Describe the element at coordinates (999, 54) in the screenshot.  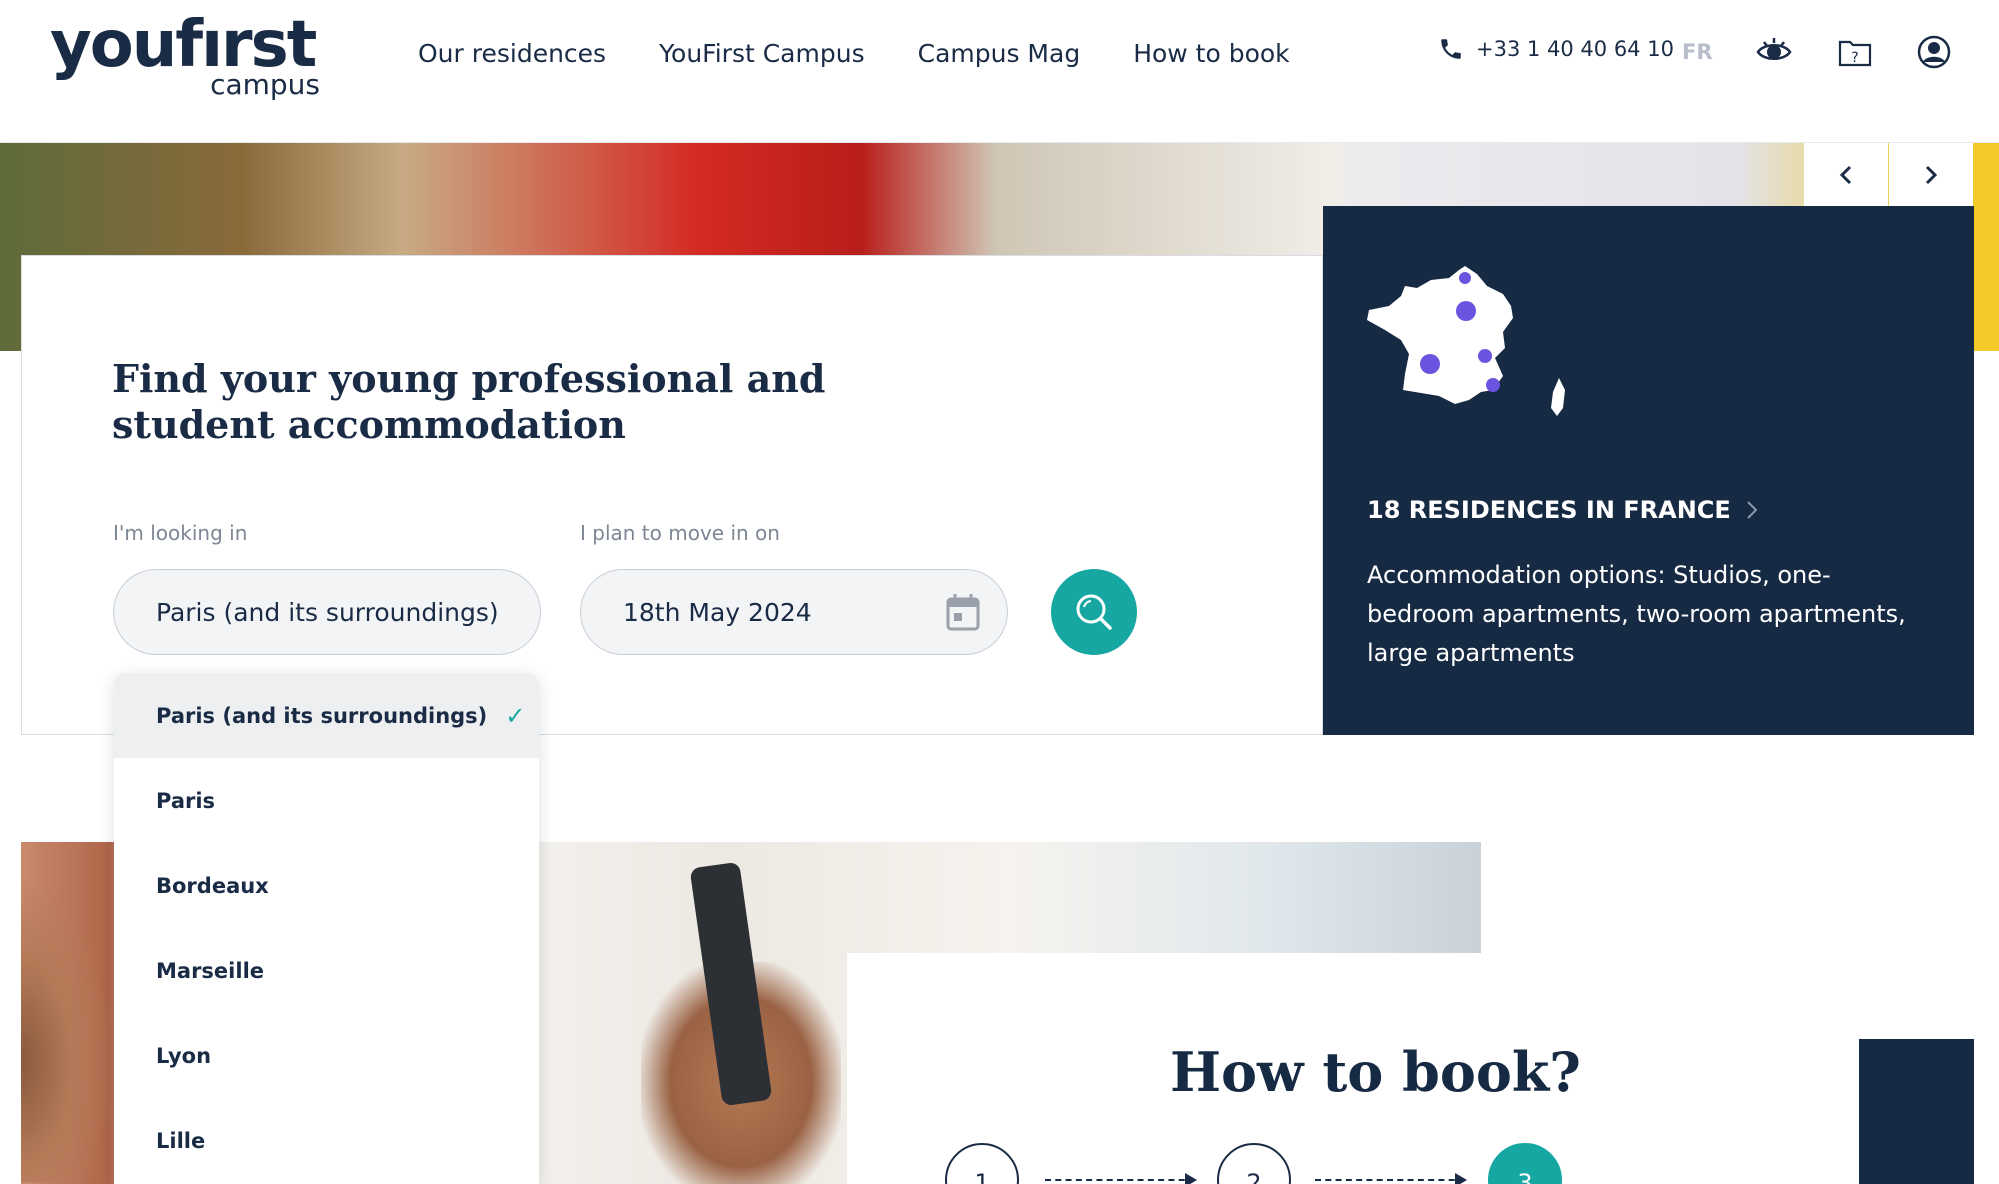
I see `nav-campus-mag: Campus Mag` at that location.